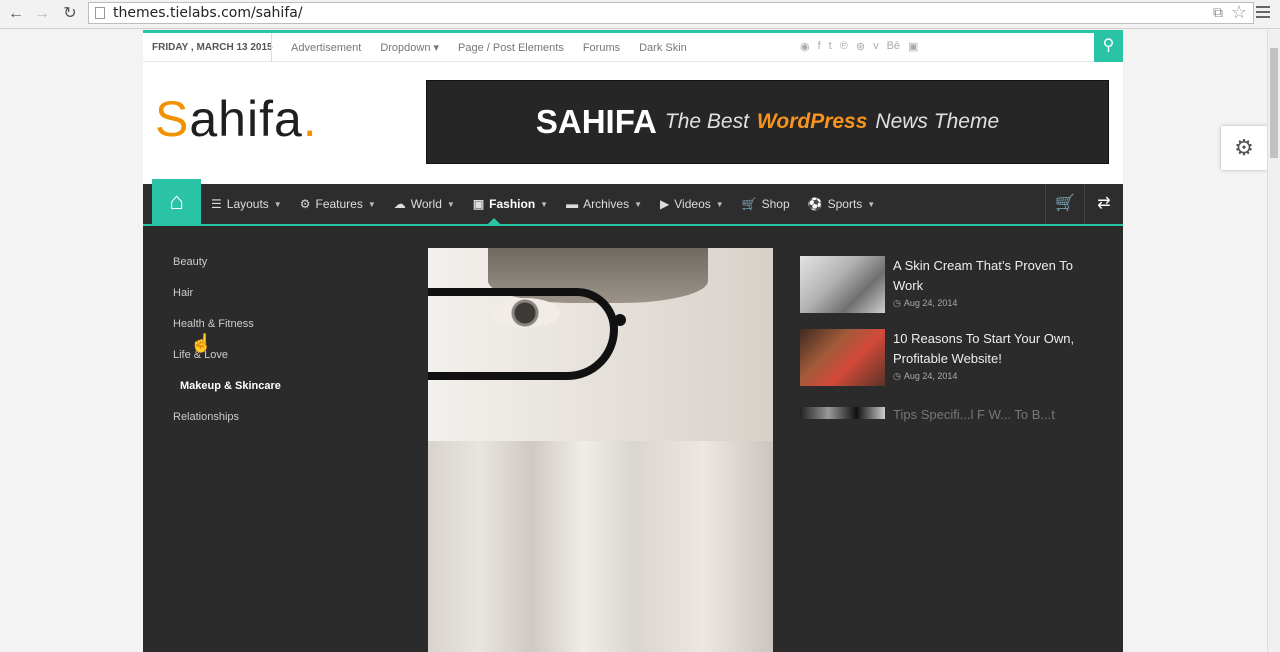 This screenshot has height=652, width=1280. I want to click on header-banner: SAHIFA The Best WordPress News Theme, so click(767, 122).